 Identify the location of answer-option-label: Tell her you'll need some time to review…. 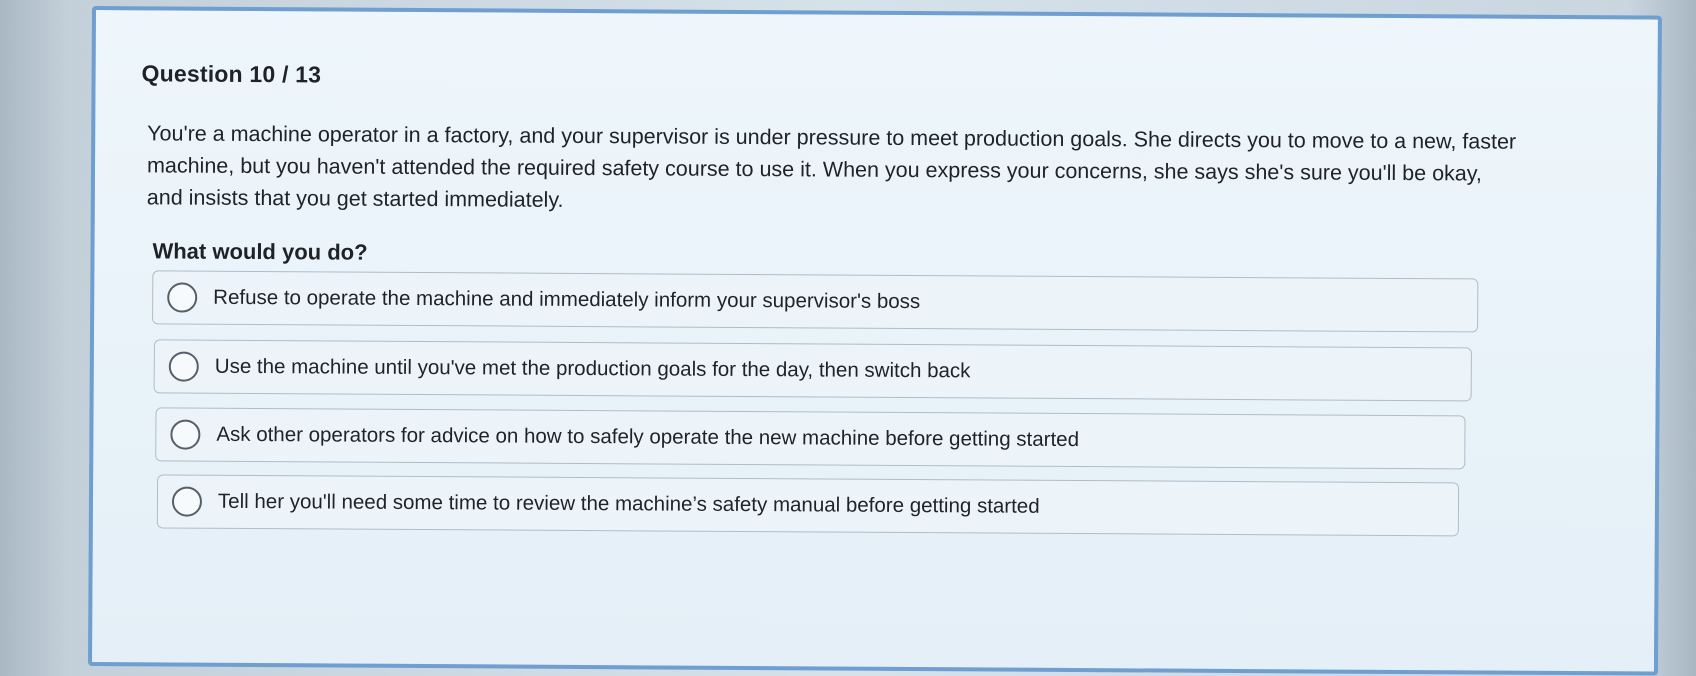
(628, 503).